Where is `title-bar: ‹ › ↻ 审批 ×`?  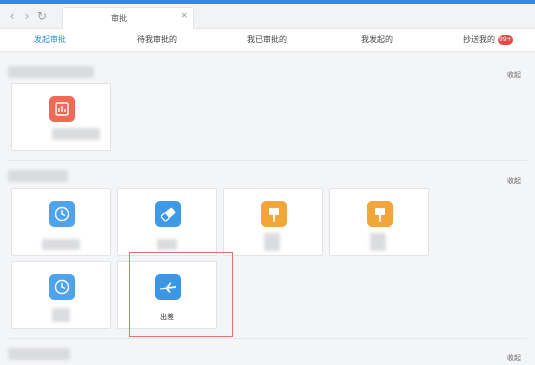
title-bar: ‹ › ↻ 审批 × is located at coordinates (267, 16).